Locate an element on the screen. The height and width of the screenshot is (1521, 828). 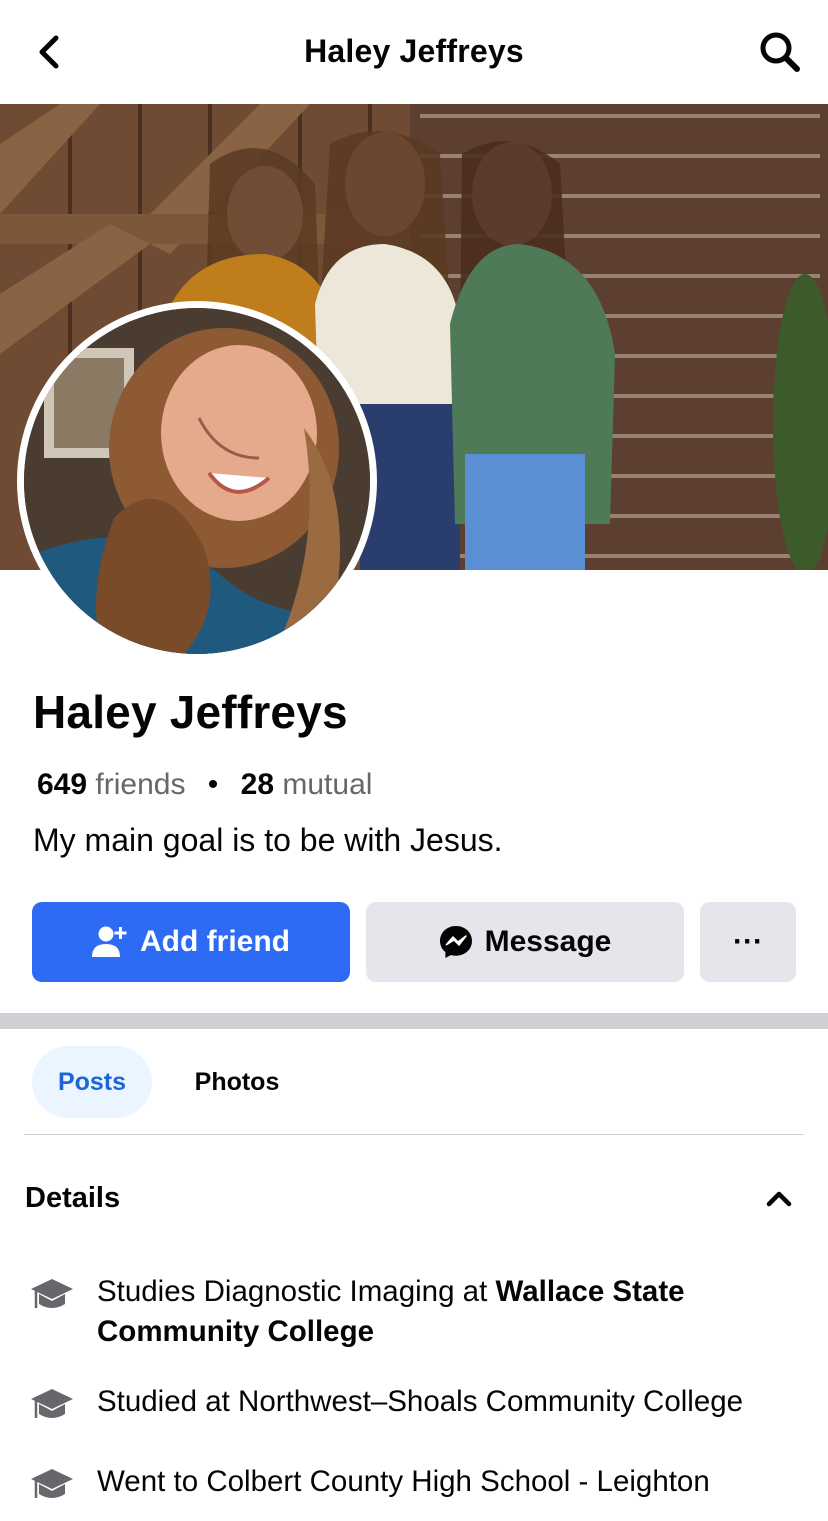
friends-stats: 649 friends • 28 mutual is located at coordinates (204, 785).